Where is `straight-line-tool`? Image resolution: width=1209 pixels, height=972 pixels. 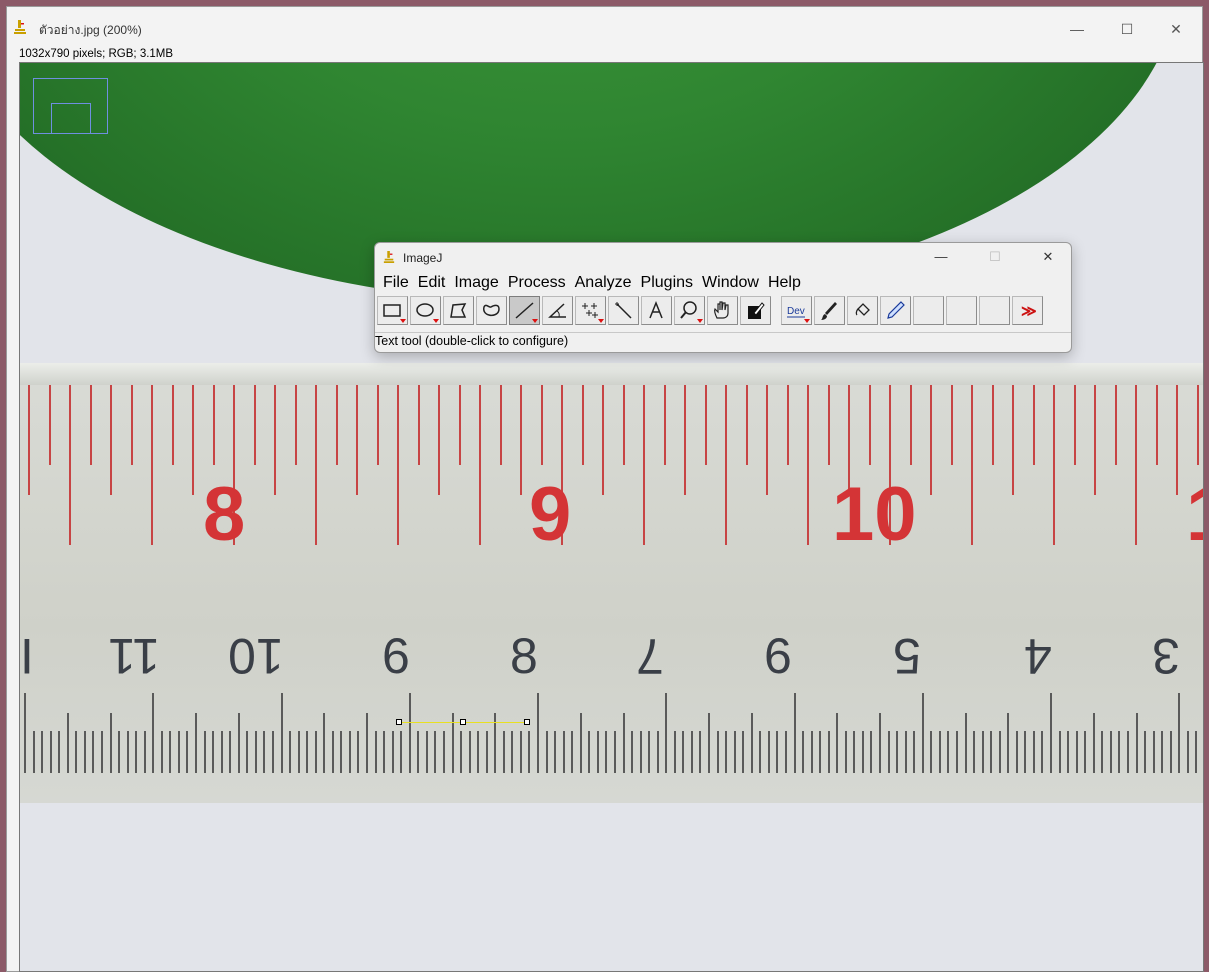
straight-line-tool is located at coordinates (524, 310).